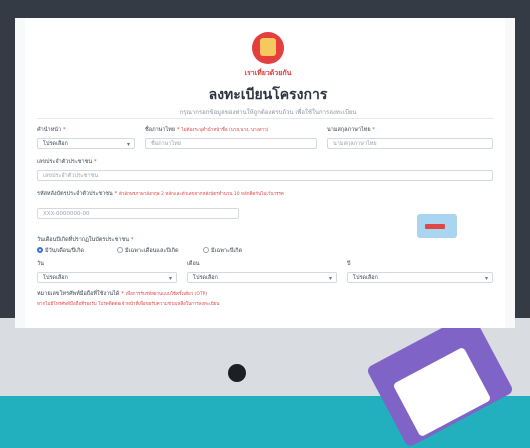 This screenshot has width=530, height=448. I want to click on logo-text: เราเที่ยวด้วยกัน, so click(268, 73).